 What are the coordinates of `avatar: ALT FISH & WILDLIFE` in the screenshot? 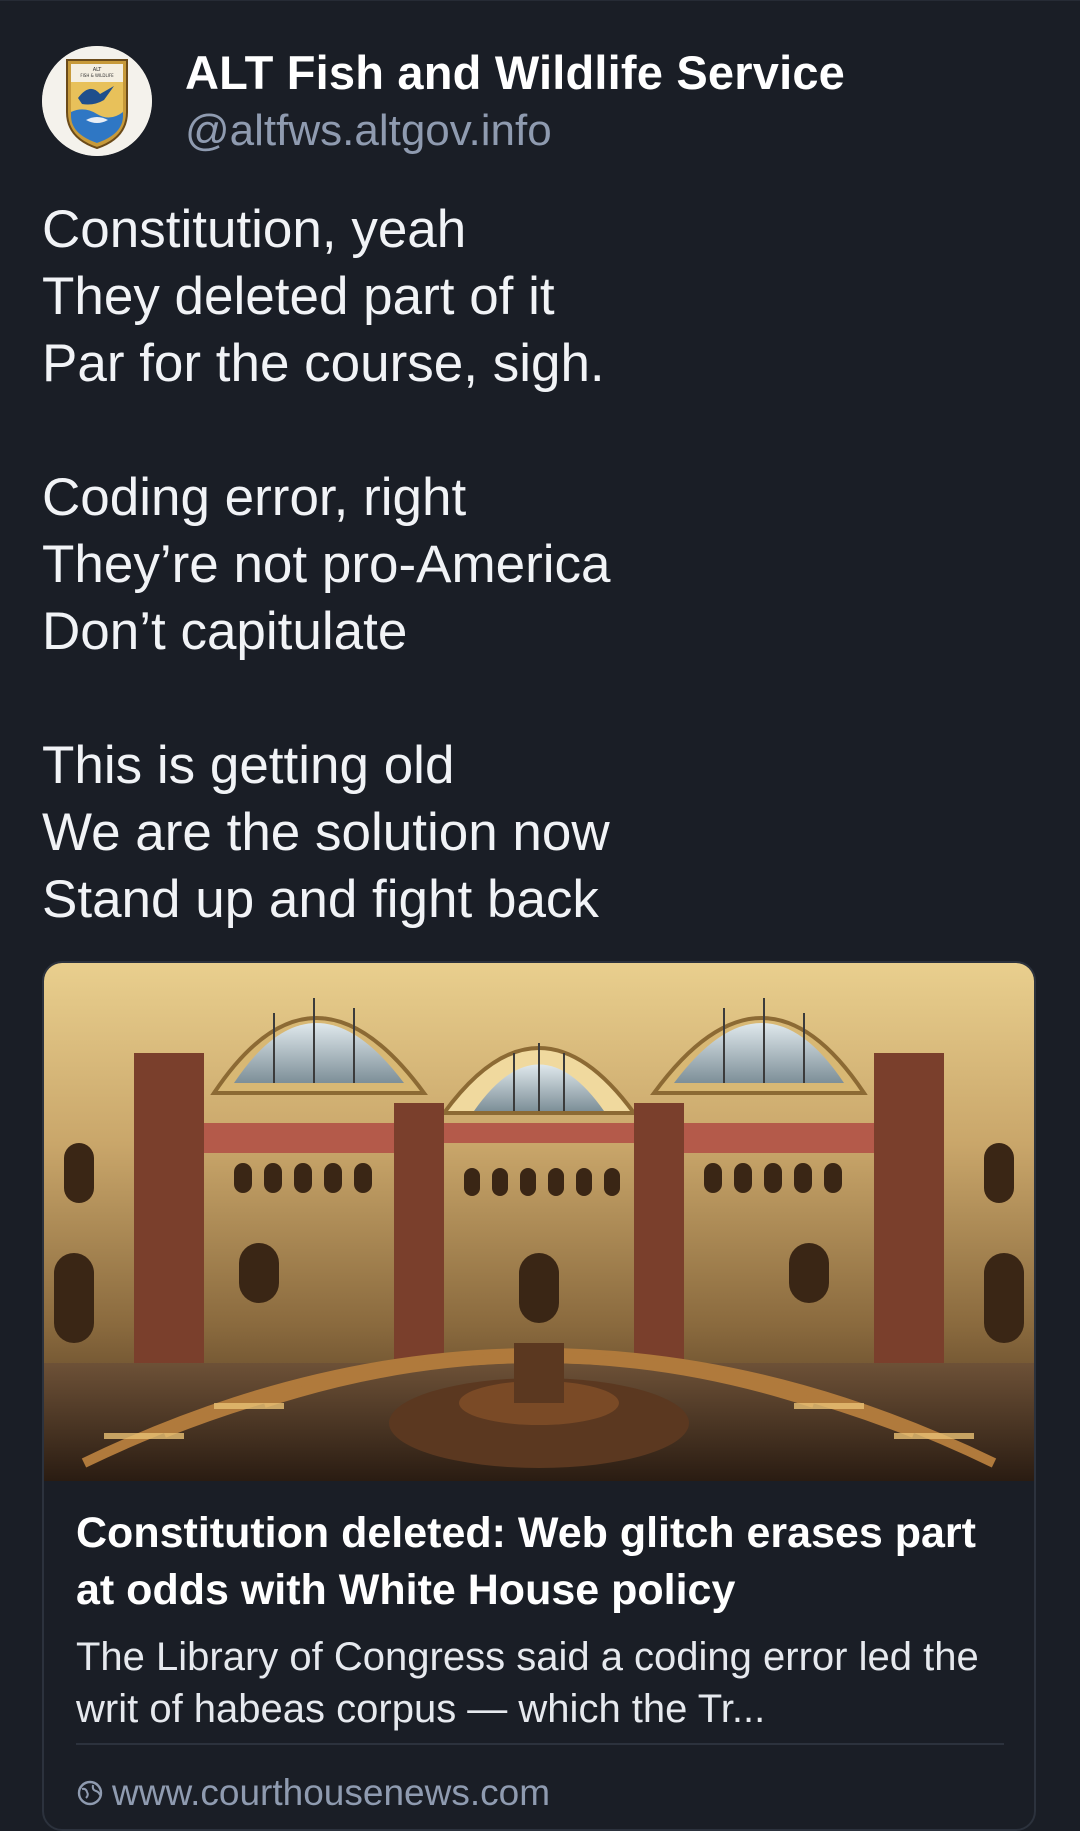 It's located at (97, 101).